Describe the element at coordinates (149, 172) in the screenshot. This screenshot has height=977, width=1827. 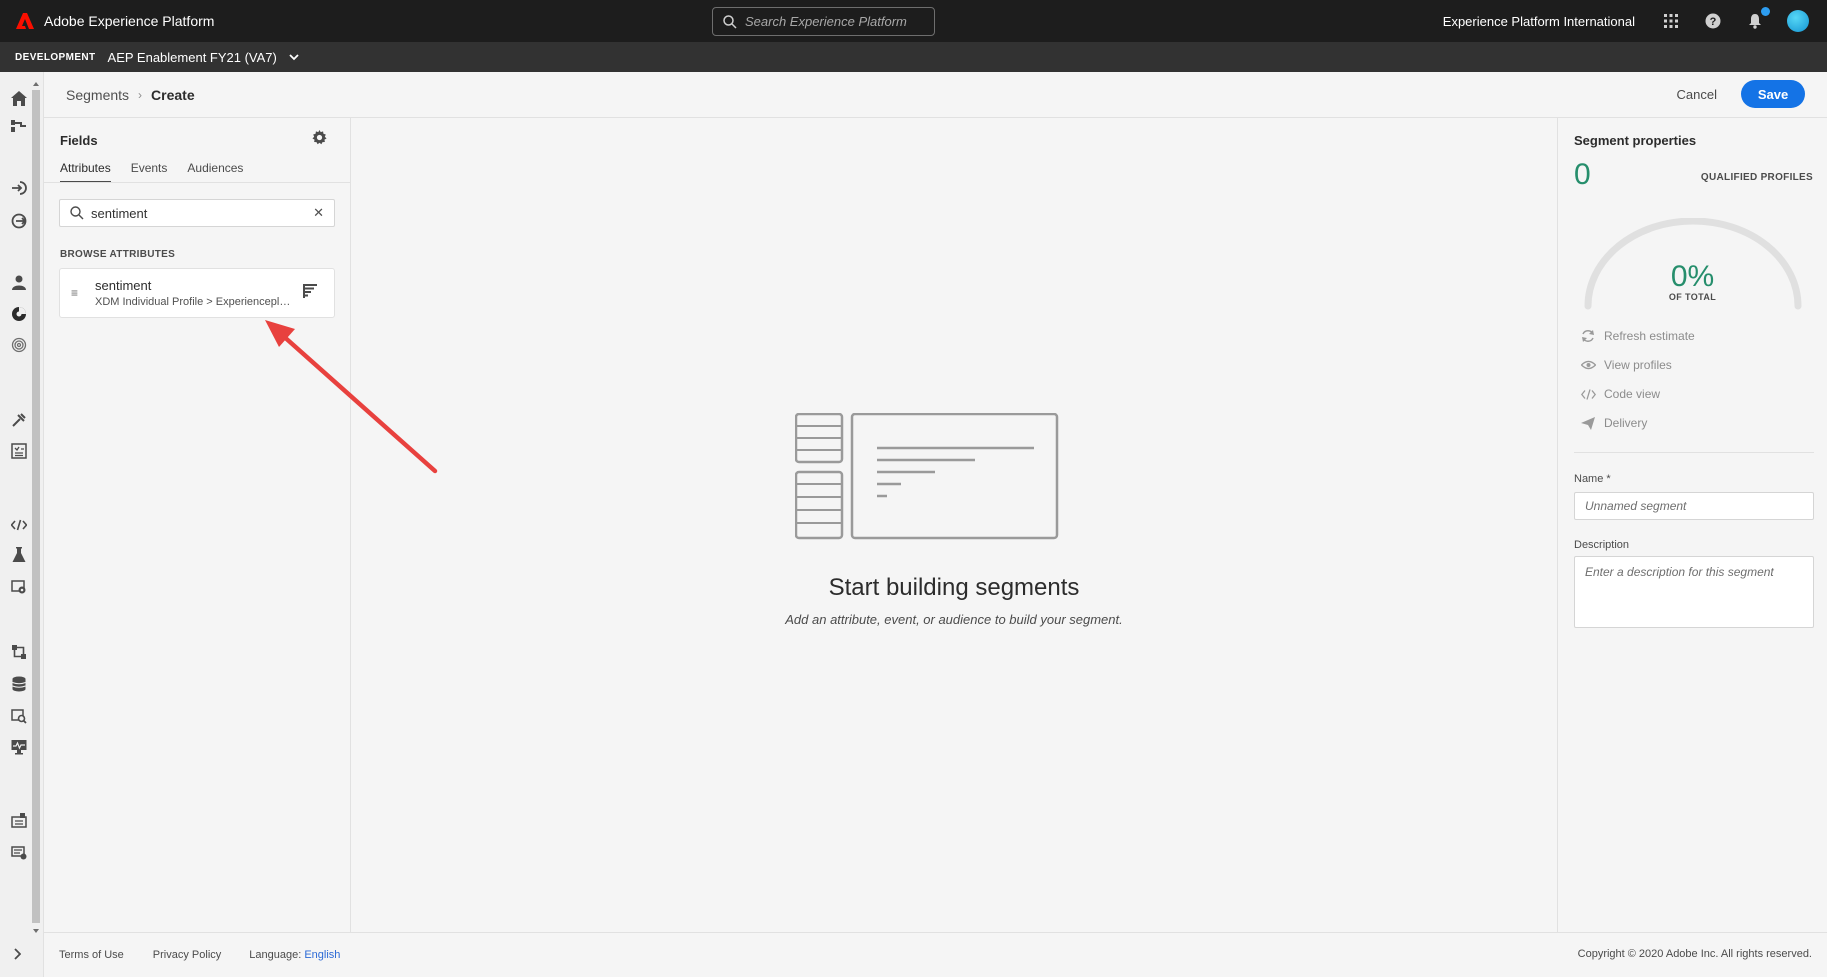
I see `tab-events: Events` at that location.